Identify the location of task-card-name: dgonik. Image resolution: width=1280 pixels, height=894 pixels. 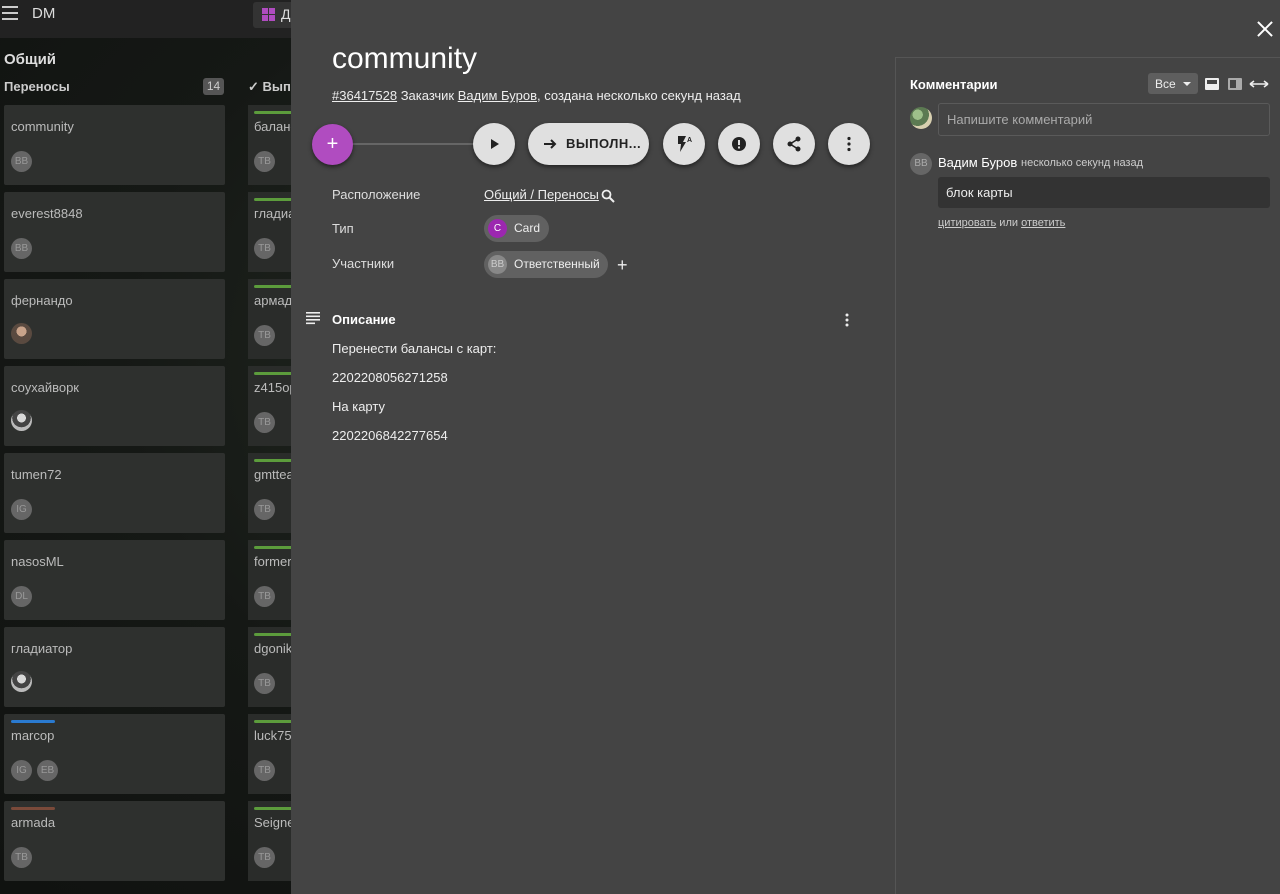
(273, 648).